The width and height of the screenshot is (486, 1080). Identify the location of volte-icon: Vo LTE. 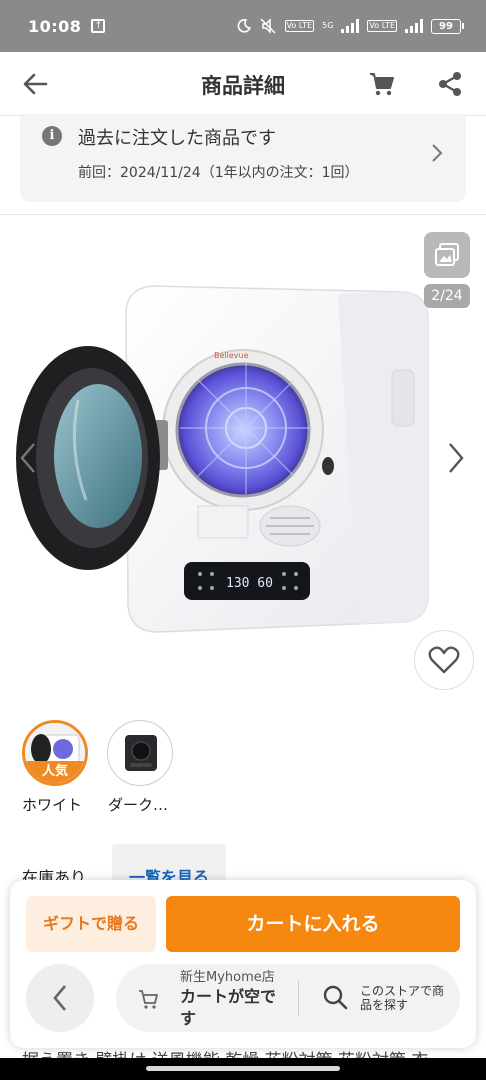
(299, 26).